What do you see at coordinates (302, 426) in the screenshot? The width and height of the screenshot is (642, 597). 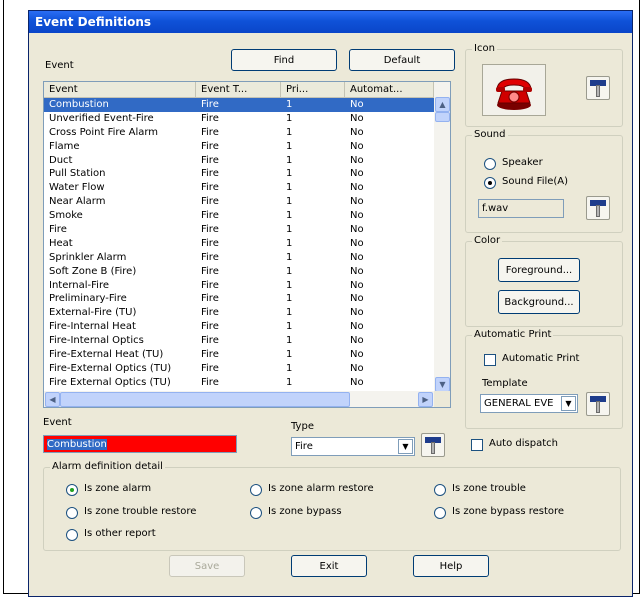 I see `type-field-label: Type` at bounding box center [302, 426].